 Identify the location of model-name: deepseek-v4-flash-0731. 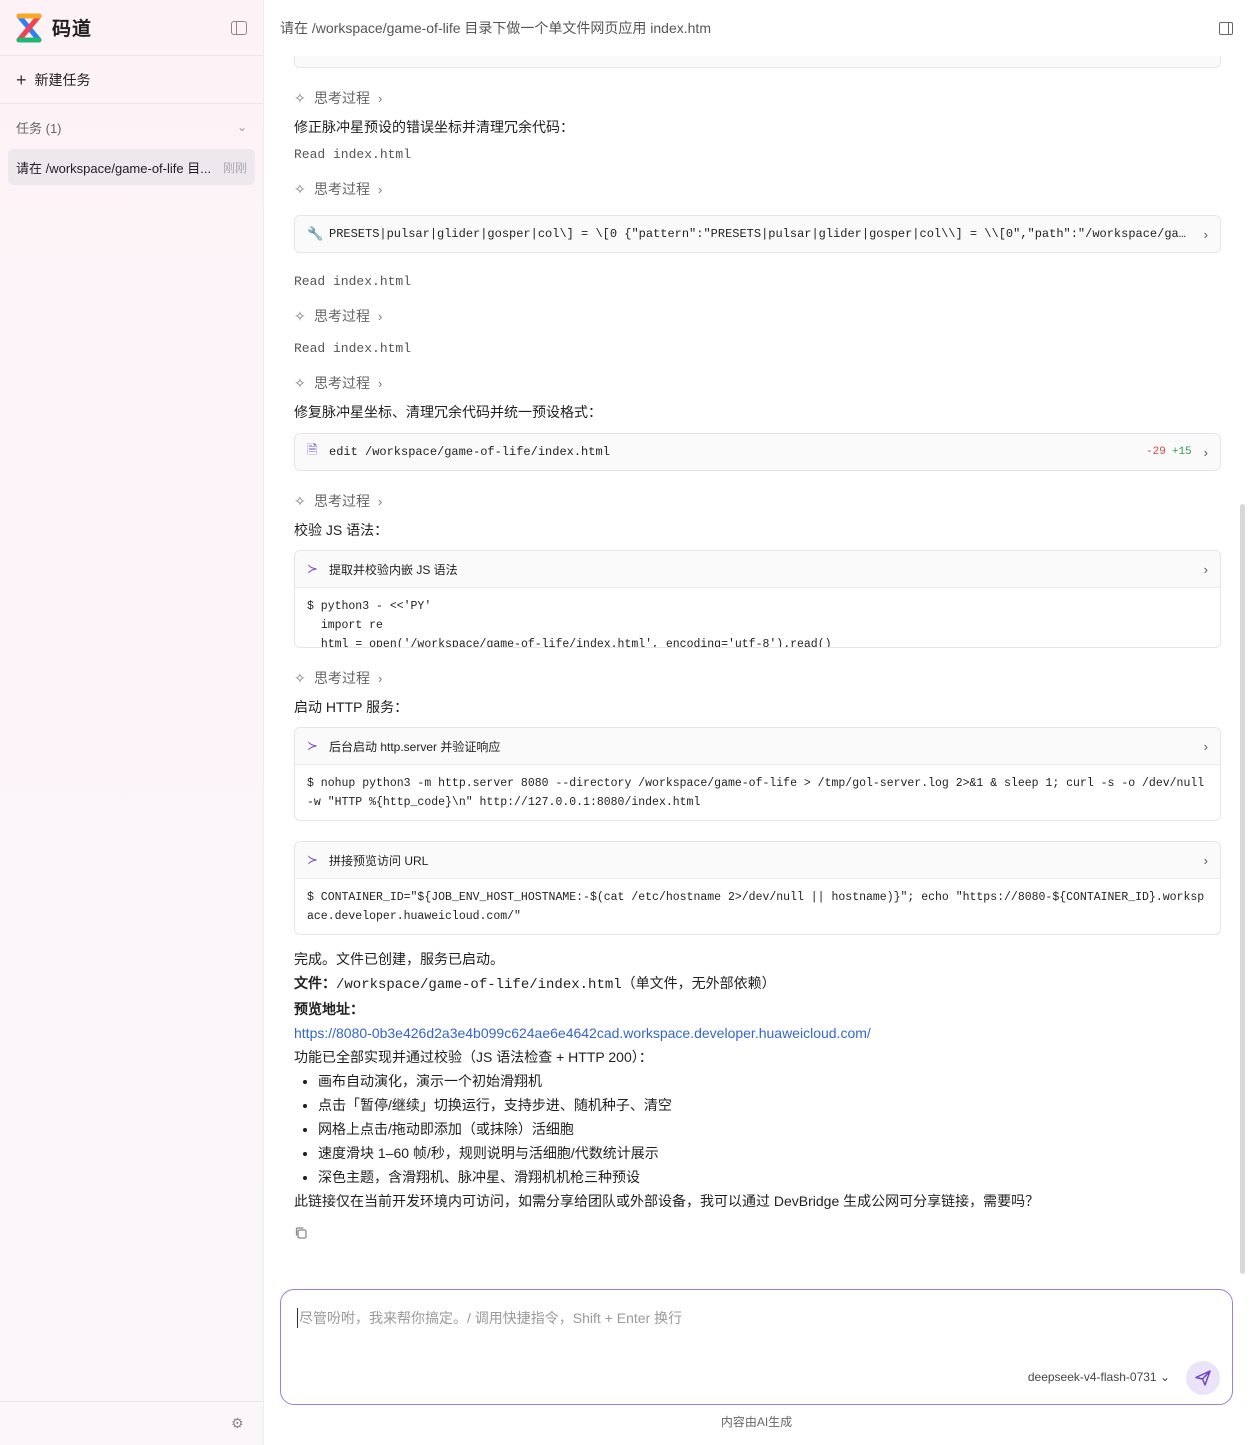
(1092, 1377).